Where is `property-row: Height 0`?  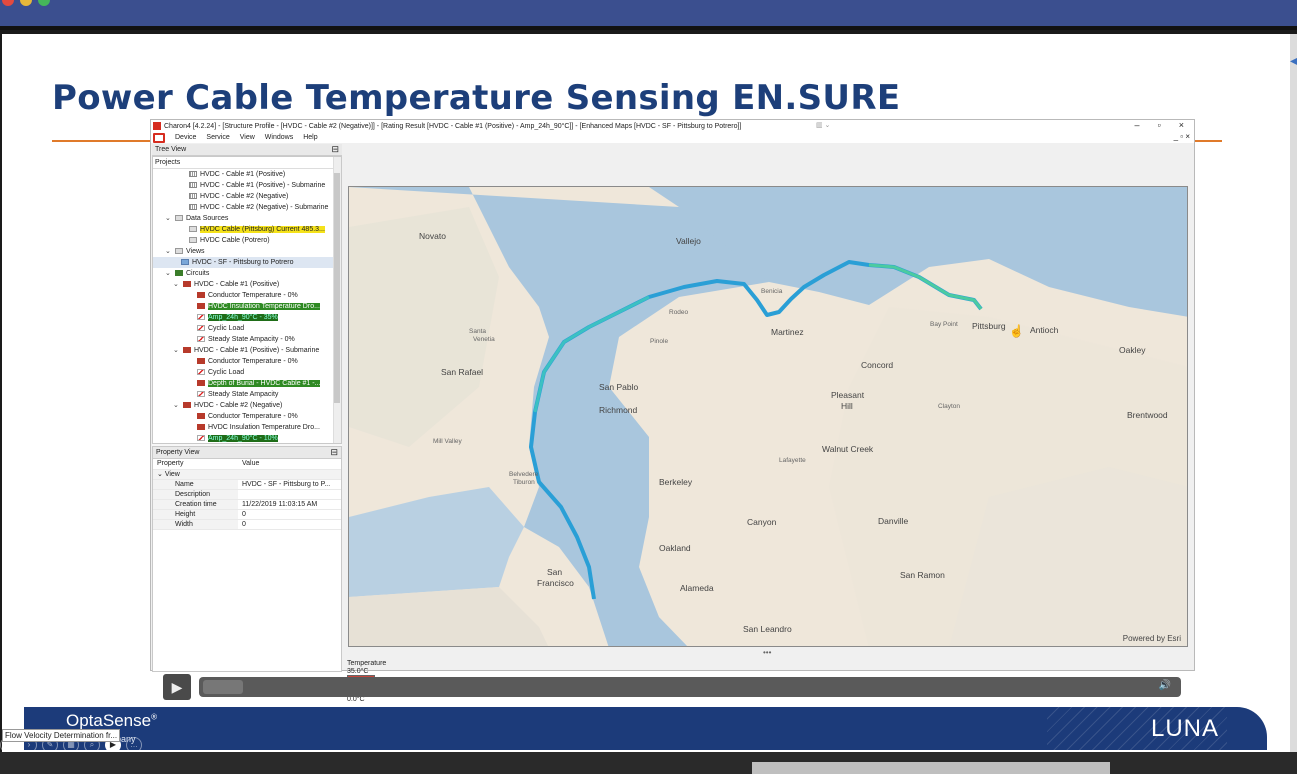 property-row: Height 0 is located at coordinates (247, 514).